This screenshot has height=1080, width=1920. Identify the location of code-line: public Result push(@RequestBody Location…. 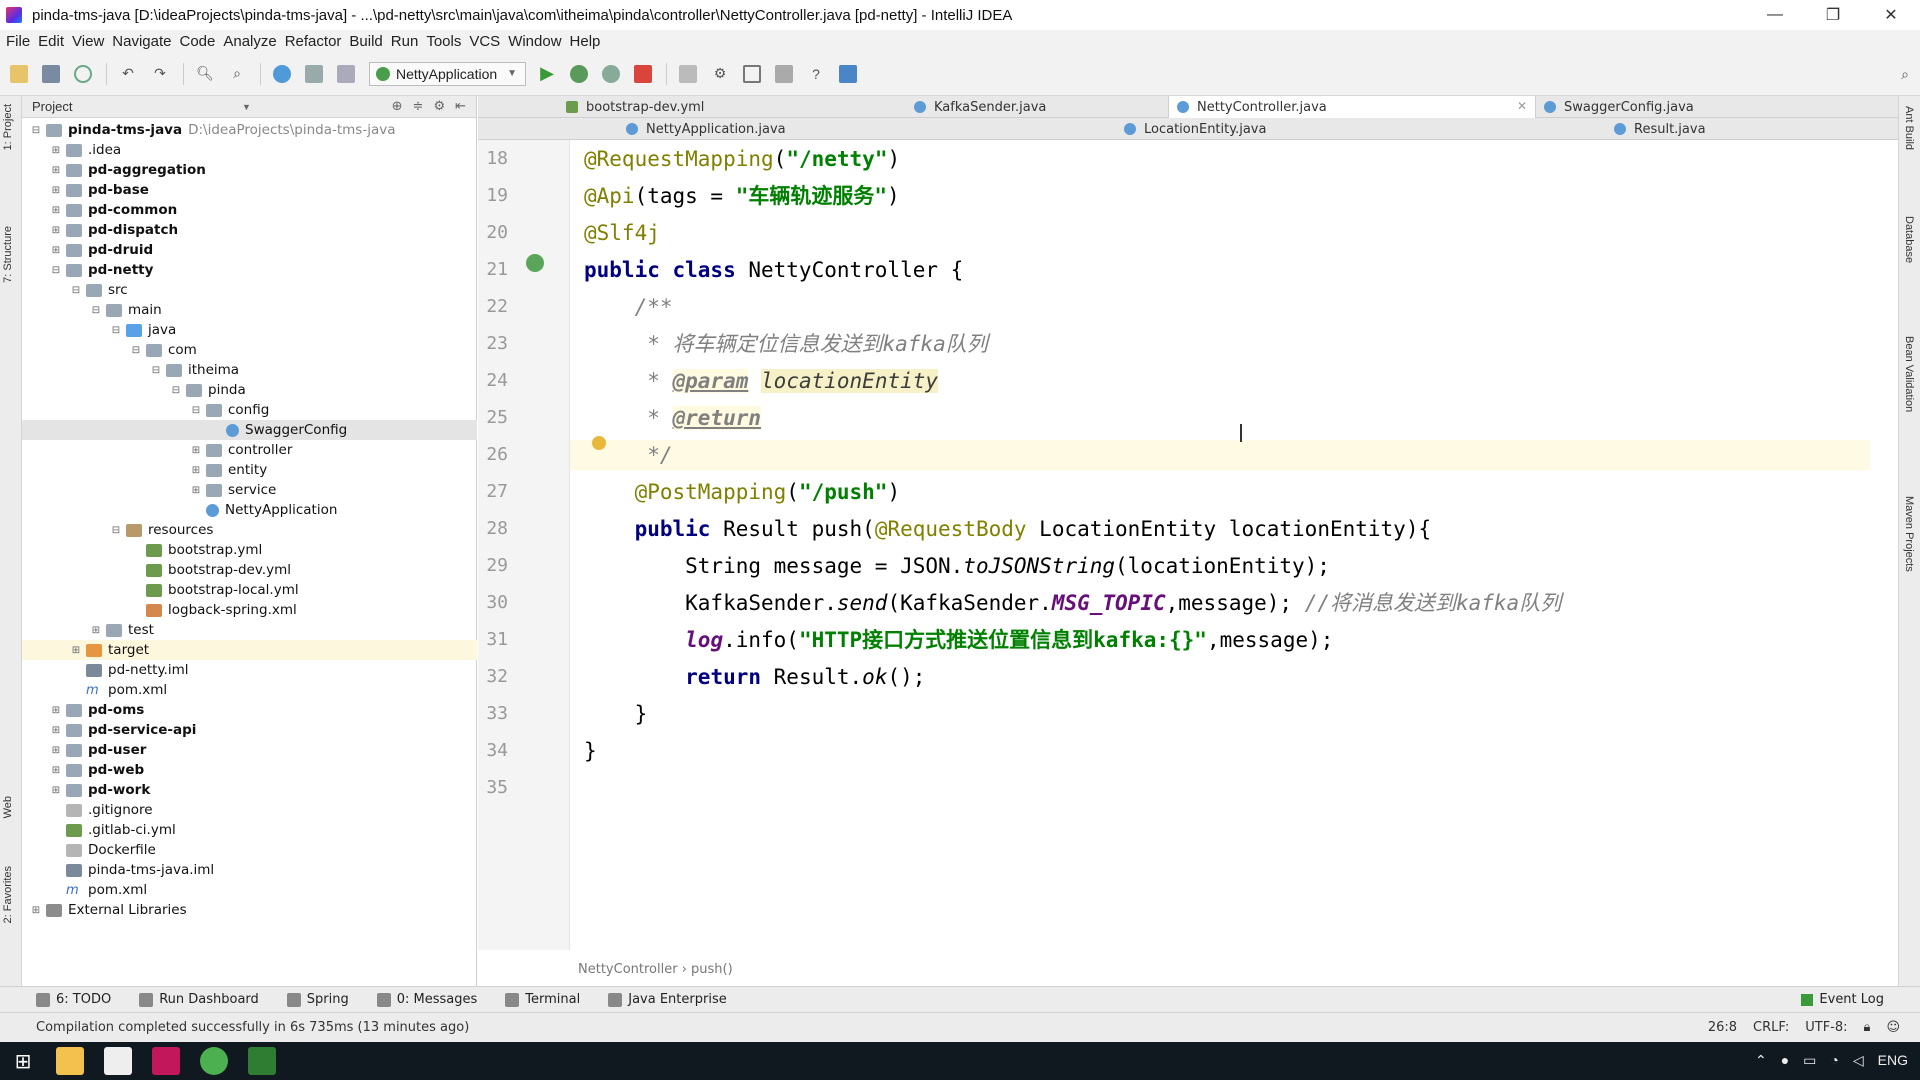
(1008, 529).